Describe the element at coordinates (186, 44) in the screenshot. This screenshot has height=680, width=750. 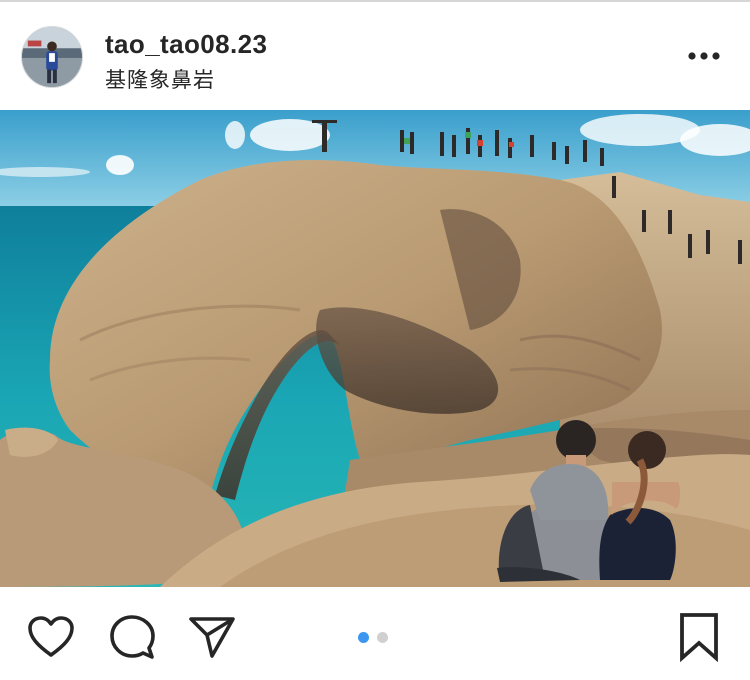
I see `username: tao_tao08.23` at that location.